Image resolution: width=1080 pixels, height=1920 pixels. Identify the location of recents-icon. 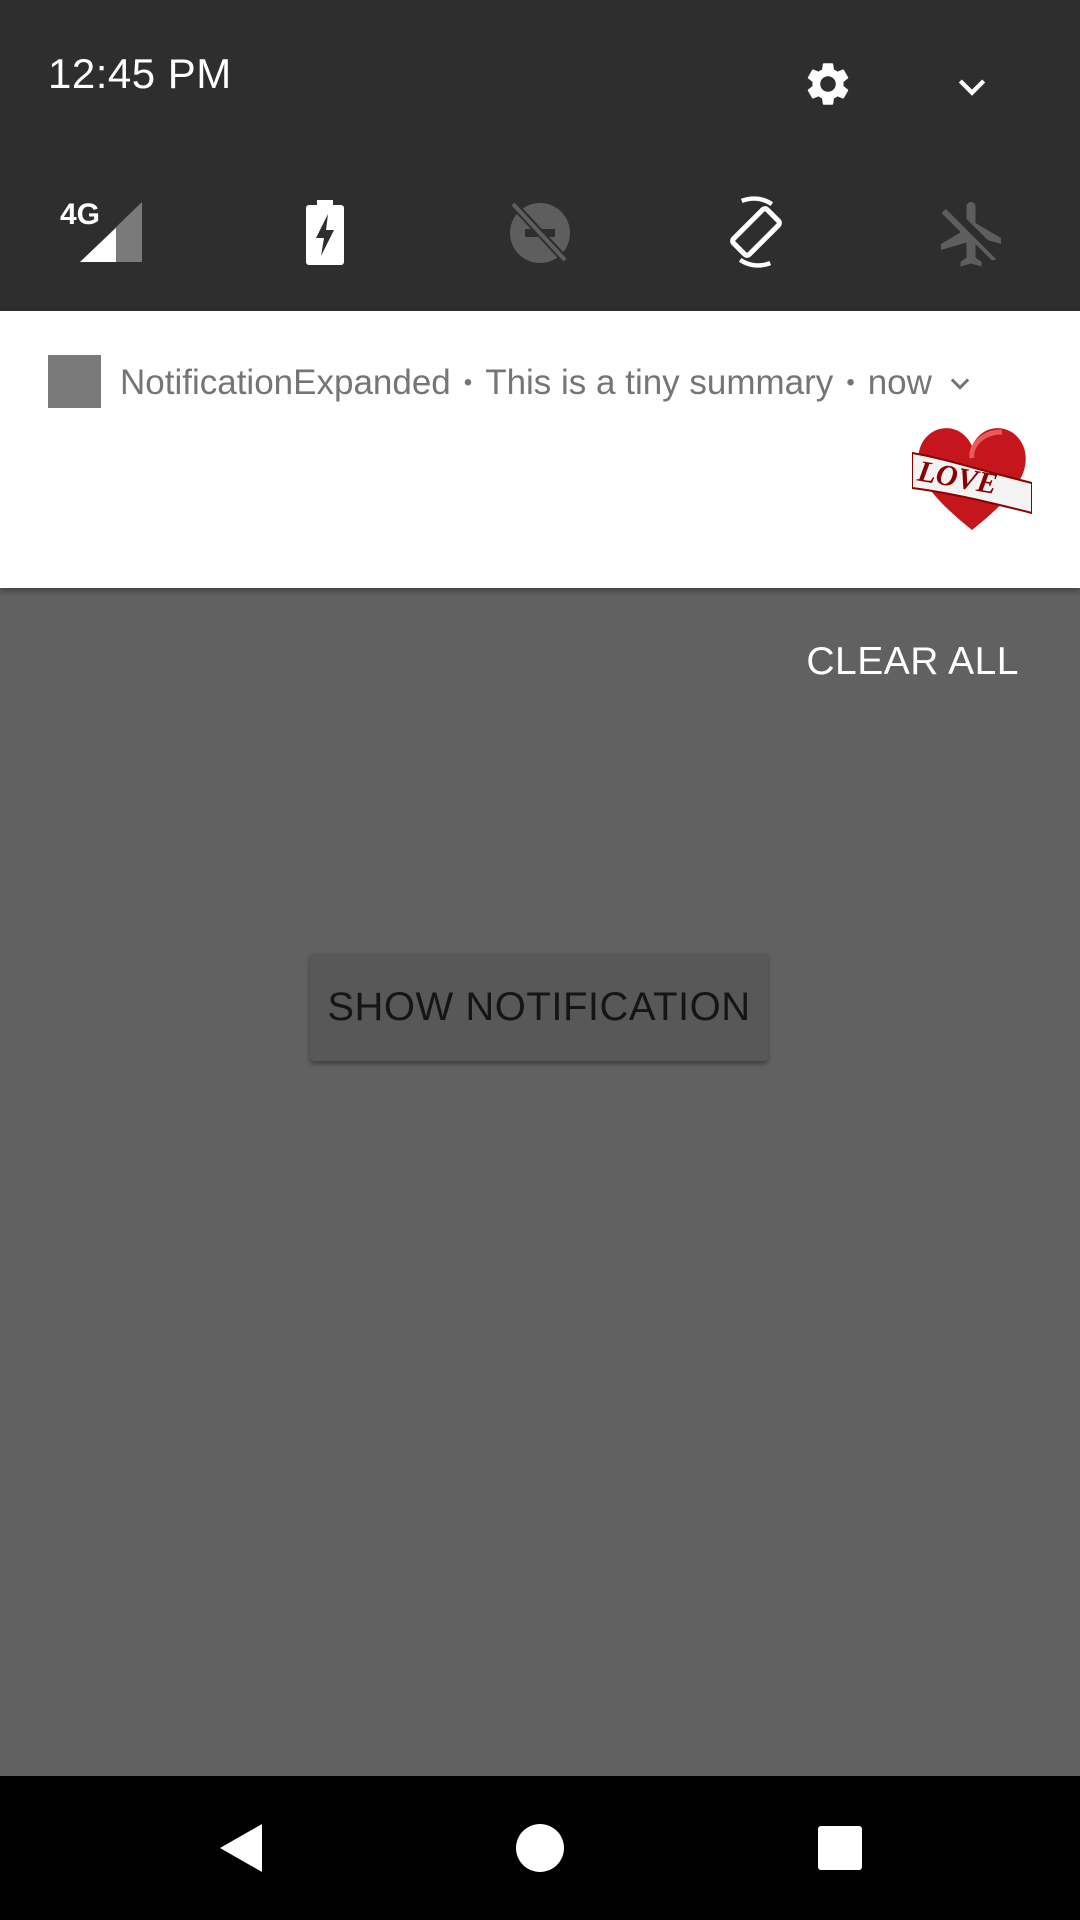
(840, 1848).